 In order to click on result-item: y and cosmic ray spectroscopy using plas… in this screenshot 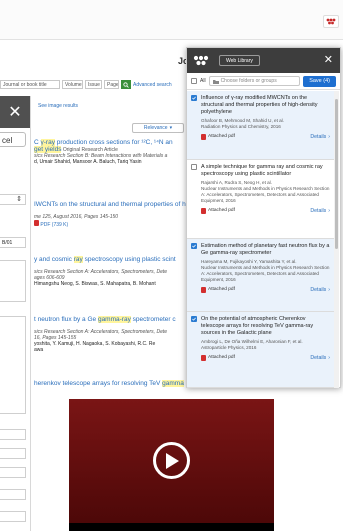, I will do `click(110, 271)`.